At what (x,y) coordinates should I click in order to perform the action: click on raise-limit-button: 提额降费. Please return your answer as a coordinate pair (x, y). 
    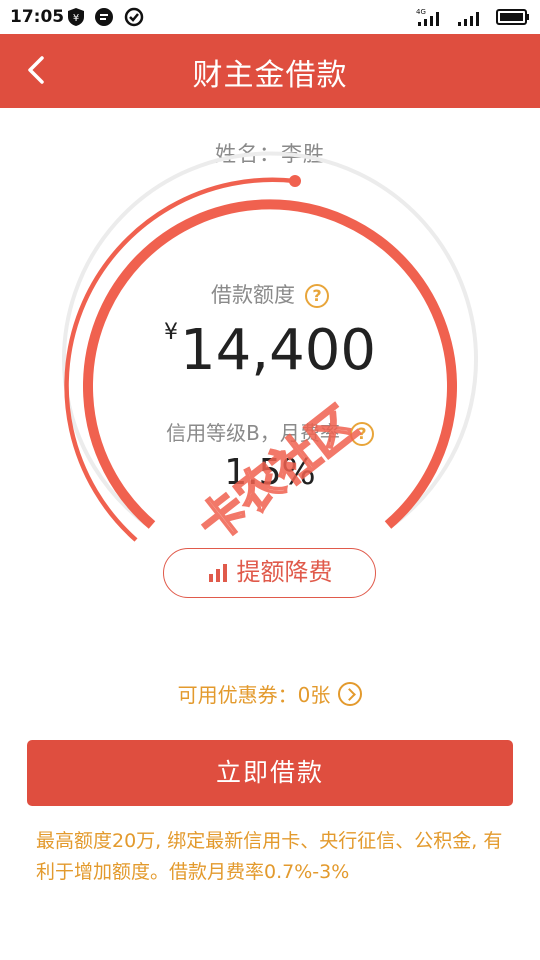
    Looking at the image, I should click on (269, 573).